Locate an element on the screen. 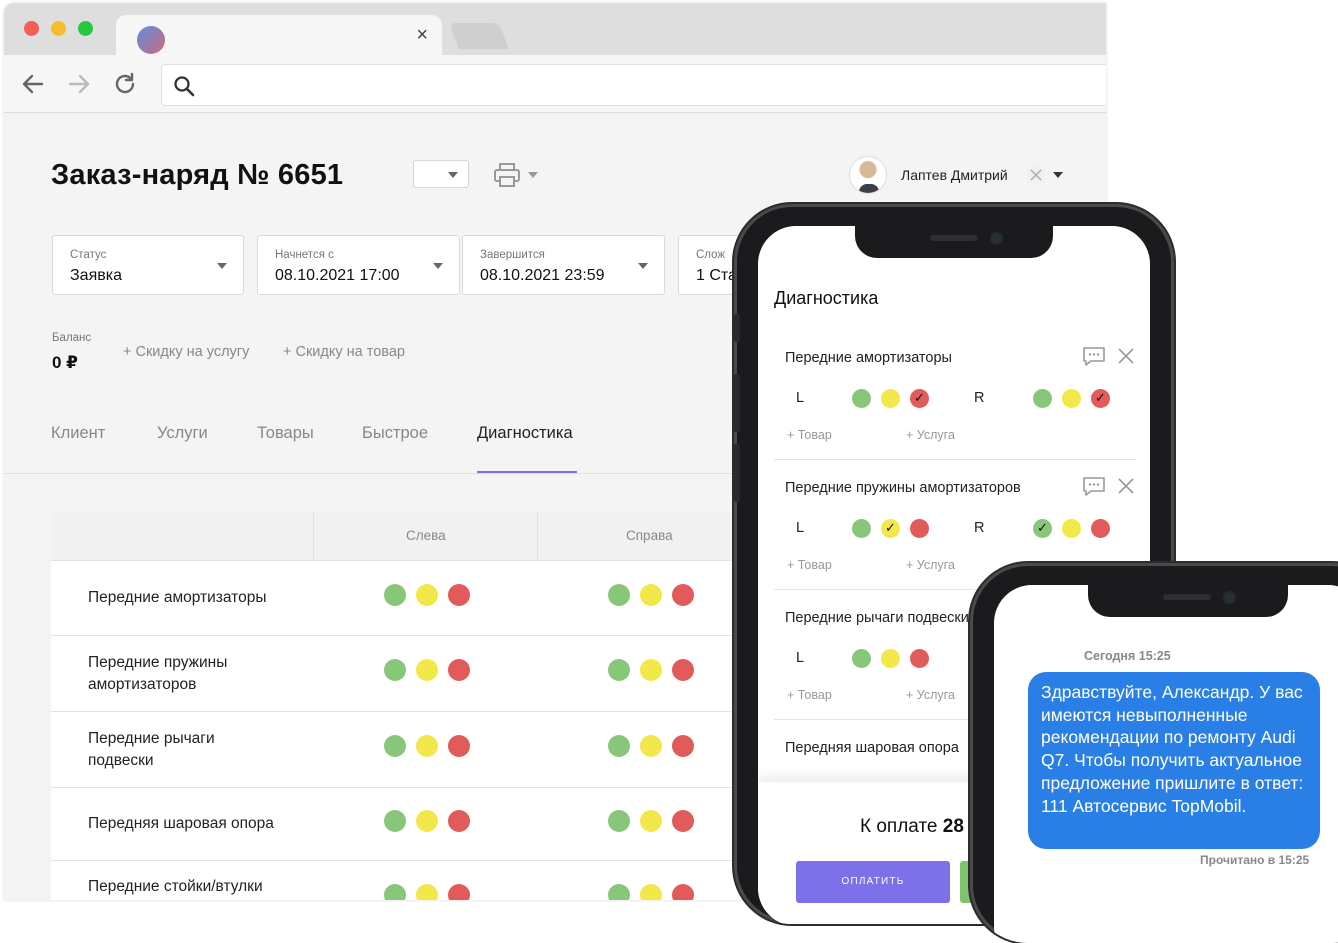 Image resolution: width=1338 pixels, height=943 pixels. reload-icon is located at coordinates (125, 84).